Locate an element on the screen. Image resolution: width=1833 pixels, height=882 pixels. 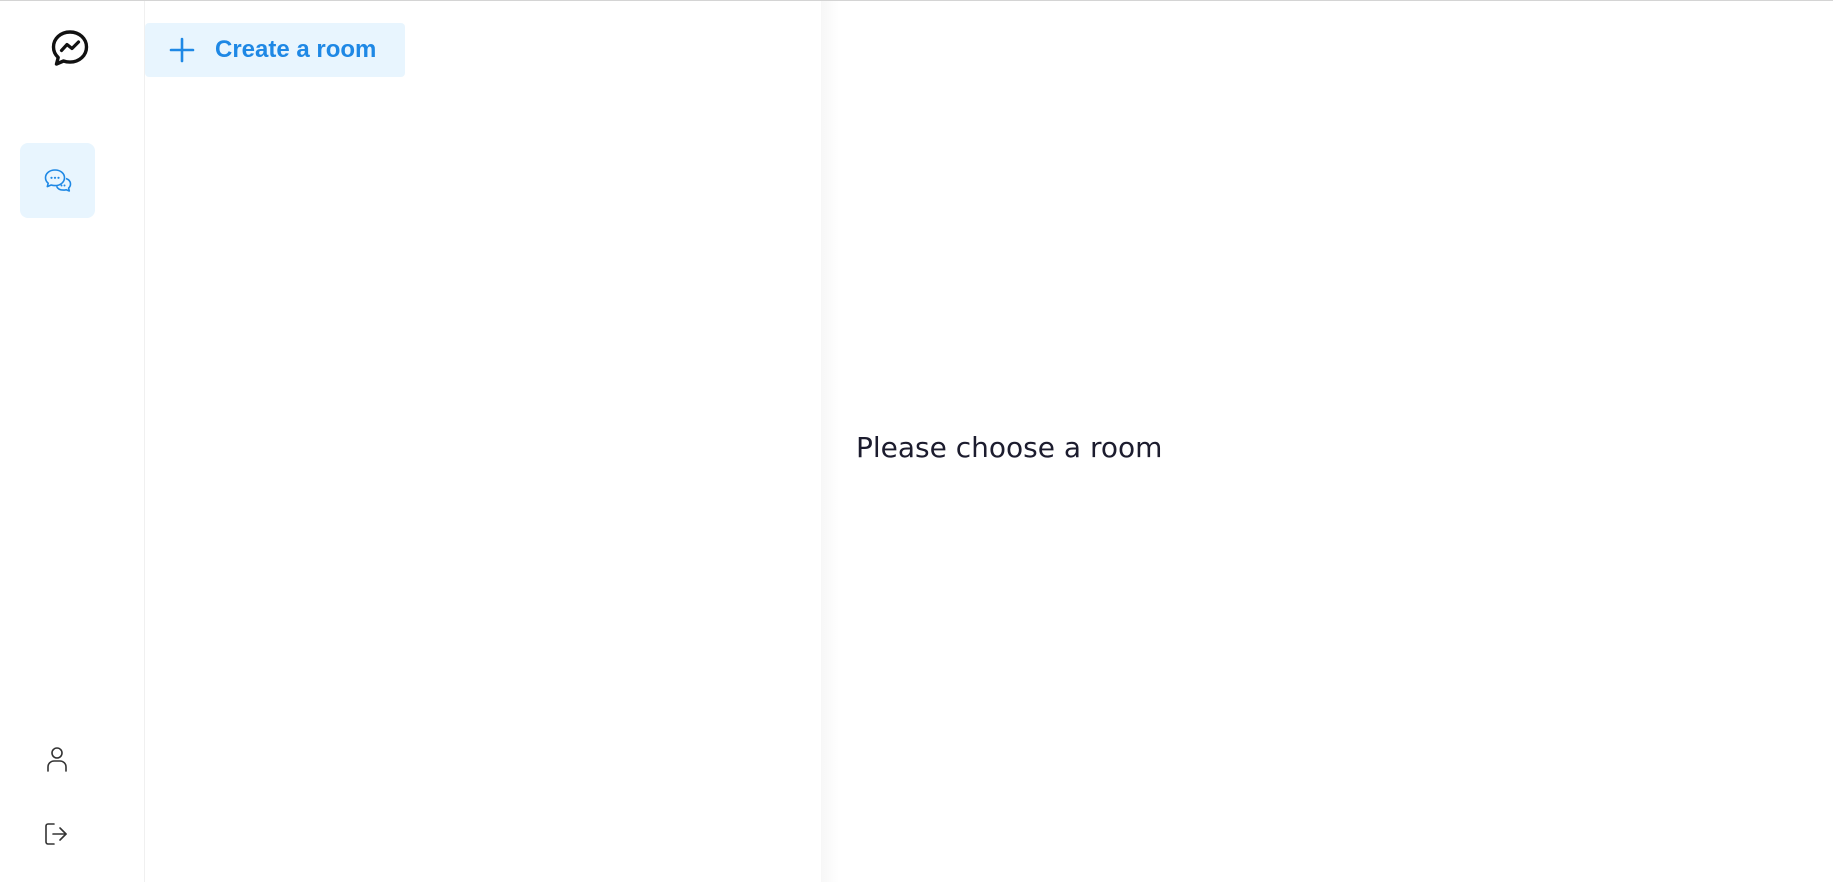
messenger-logo-icon is located at coordinates (70, 48).